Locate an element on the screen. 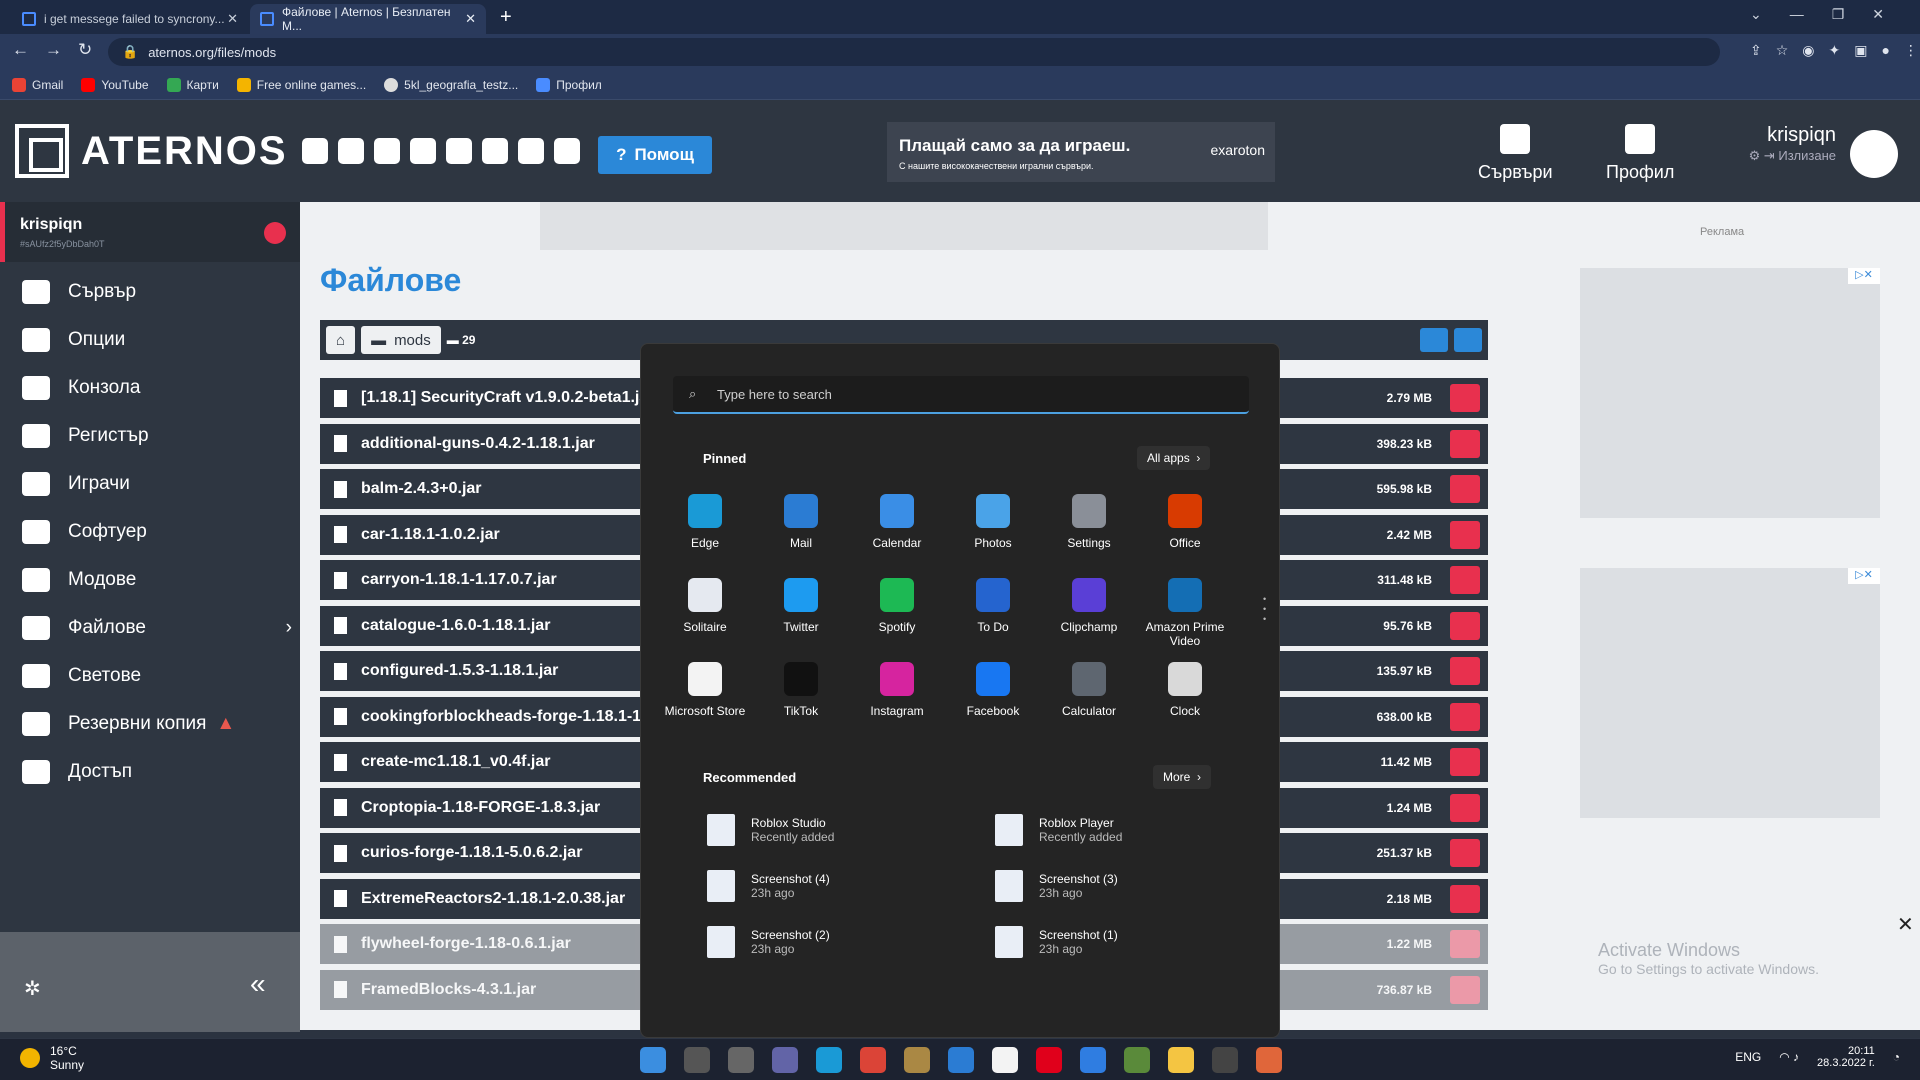 The width and height of the screenshot is (1920, 1080). recommended-item: Screenshot (3) 23h ago is located at coordinates (1125, 886).